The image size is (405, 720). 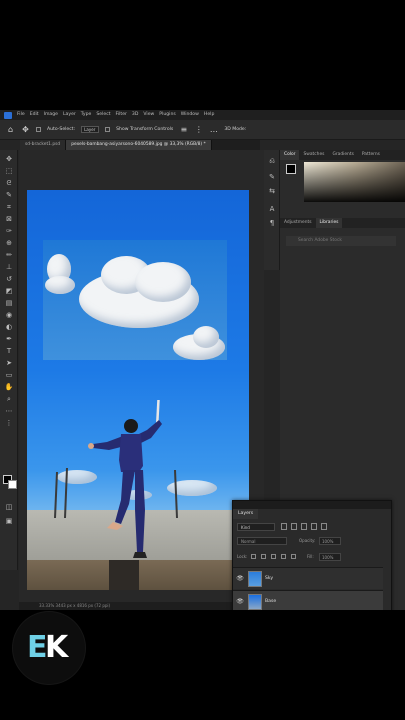 What do you see at coordinates (9, 207) in the screenshot?
I see `crop-icon: ⌗` at bounding box center [9, 207].